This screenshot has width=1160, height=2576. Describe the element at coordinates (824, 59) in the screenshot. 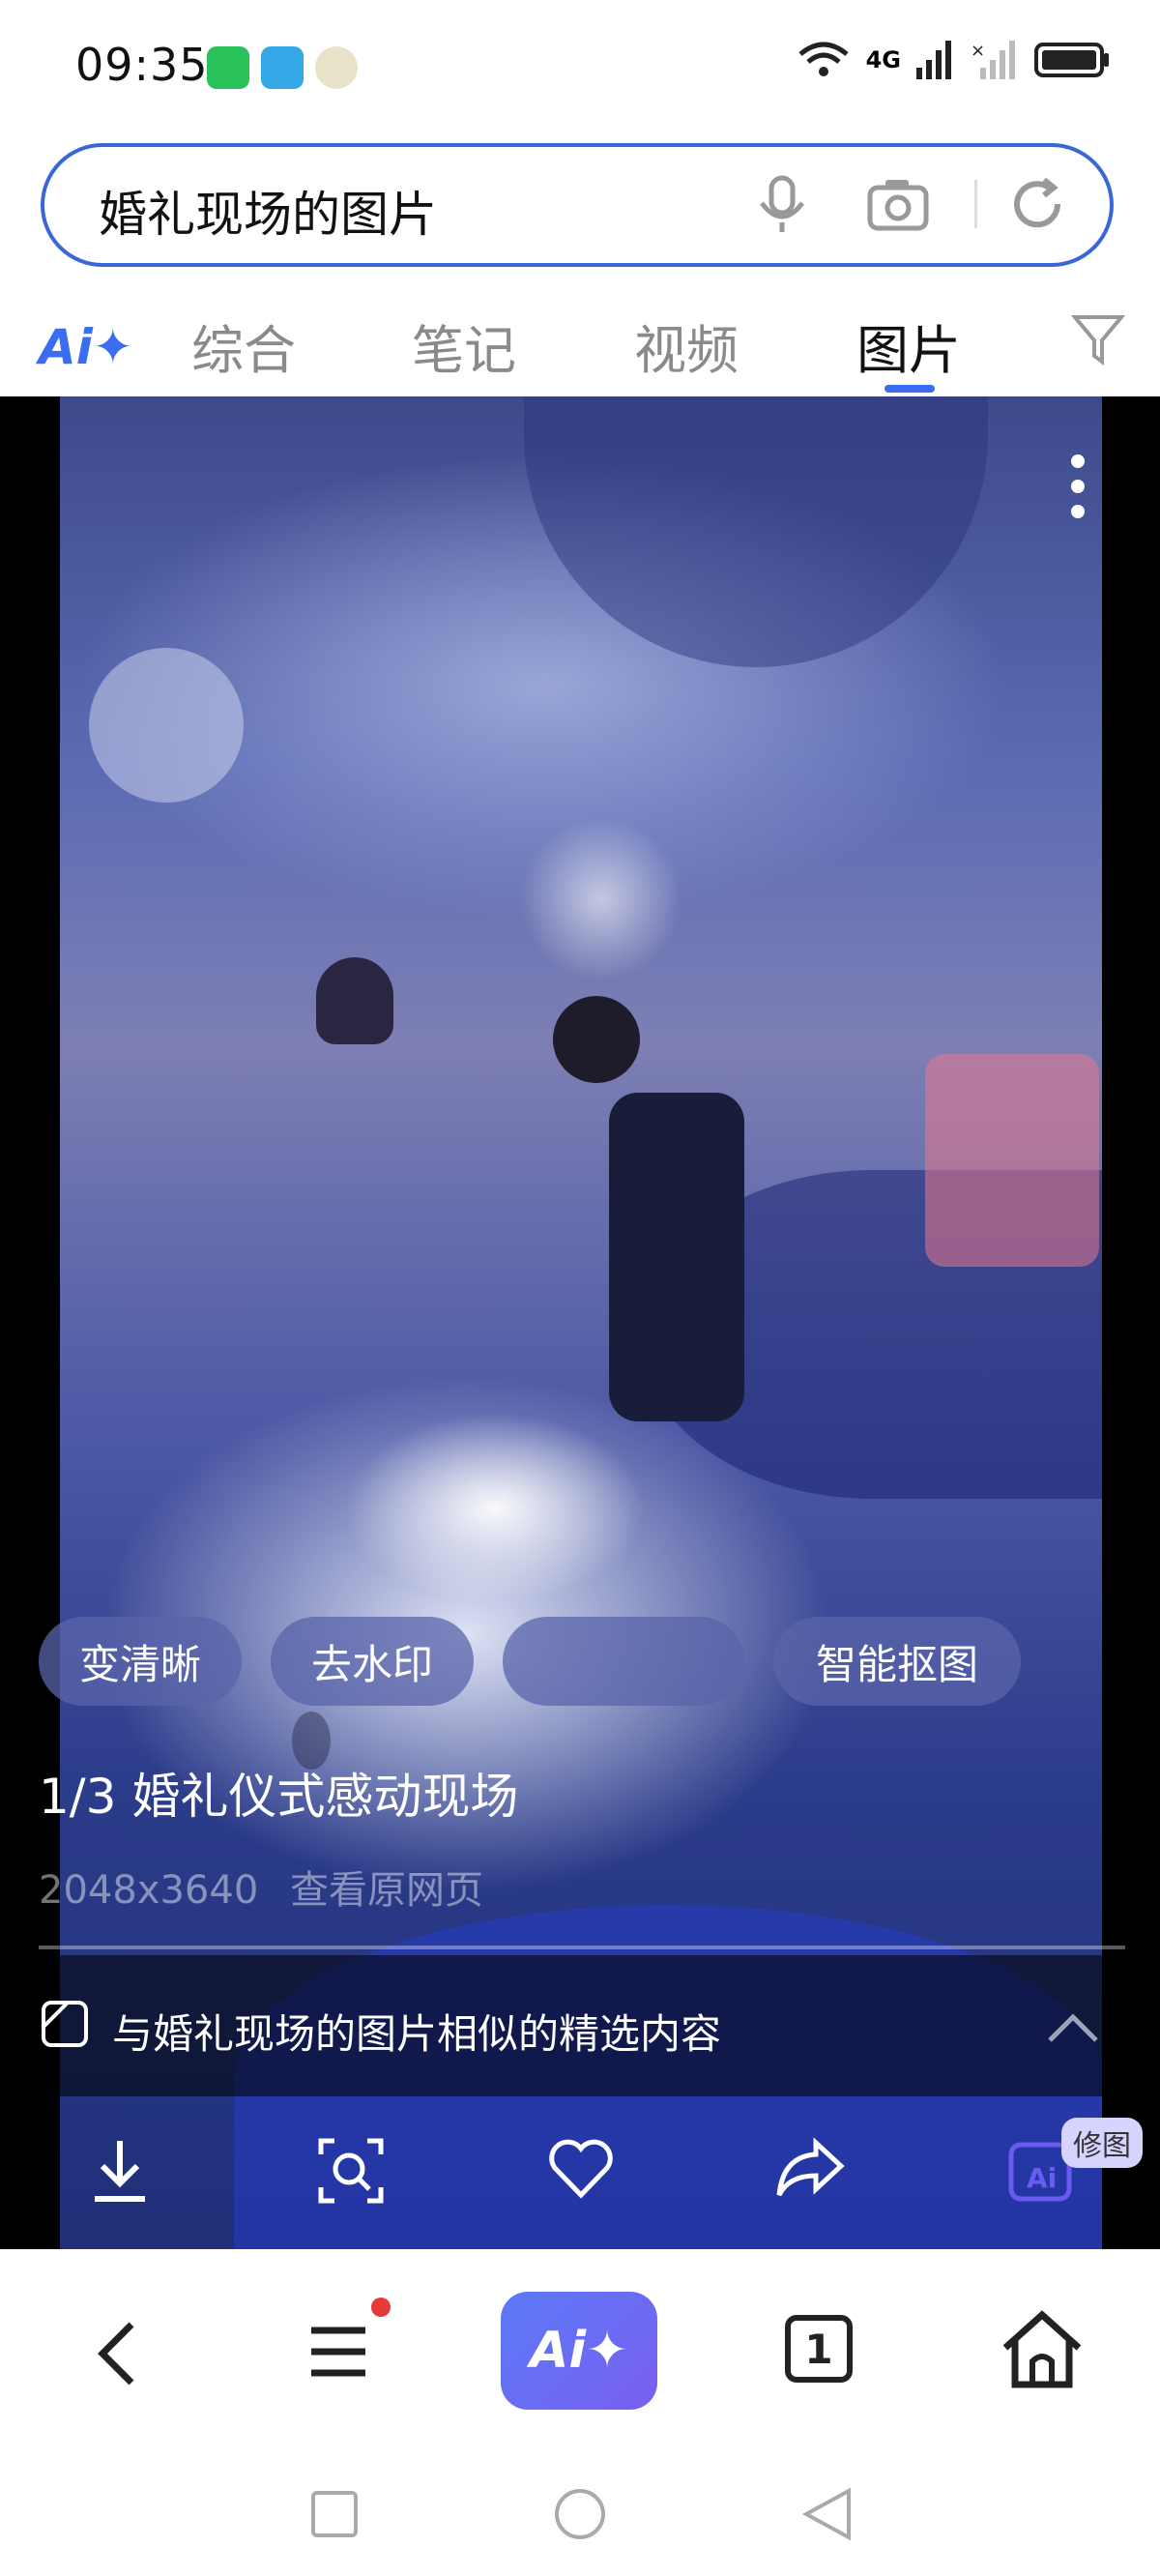

I see `wifi-icon` at that location.